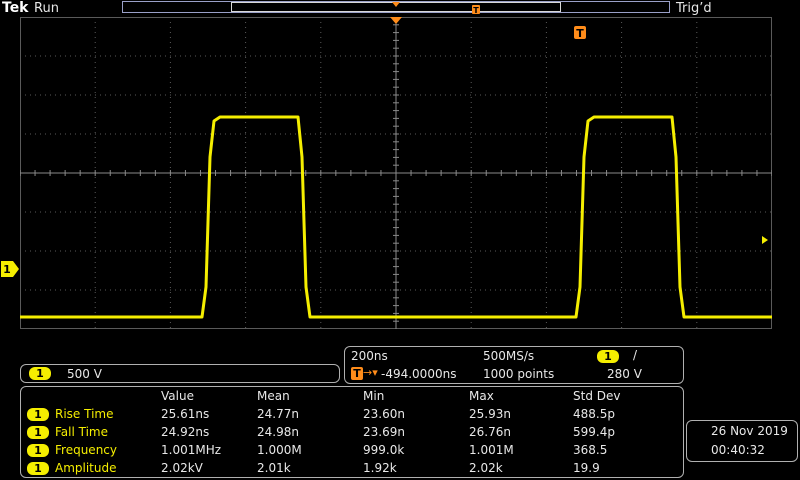 This screenshot has height=480, width=800. What do you see at coordinates (509, 356) in the screenshot?
I see `sample-rate: 500MS/s` at bounding box center [509, 356].